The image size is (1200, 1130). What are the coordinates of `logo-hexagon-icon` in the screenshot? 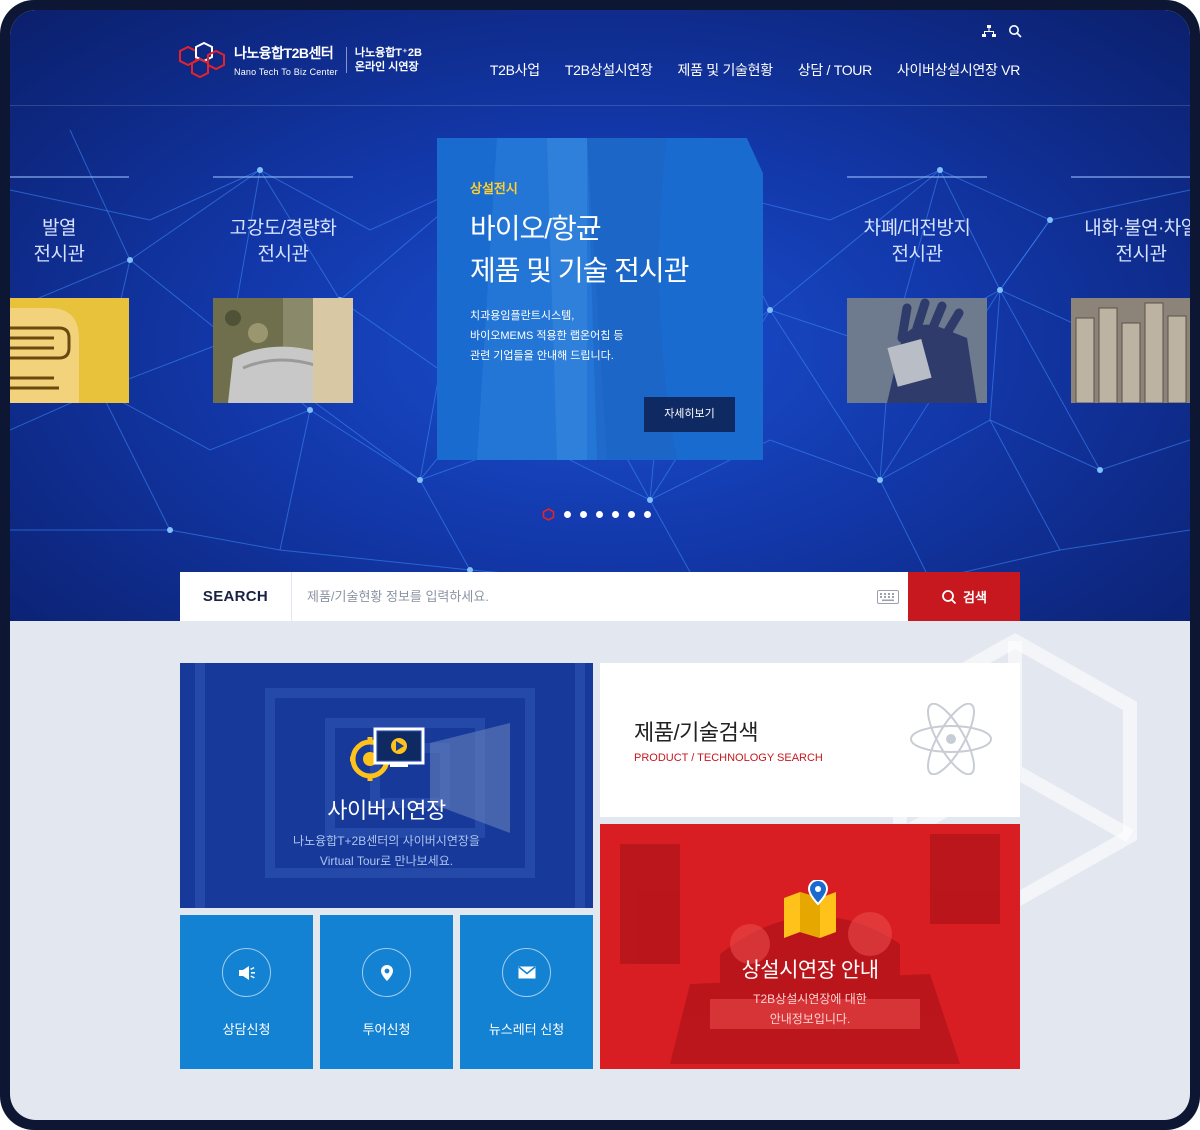 It's located at (202, 60).